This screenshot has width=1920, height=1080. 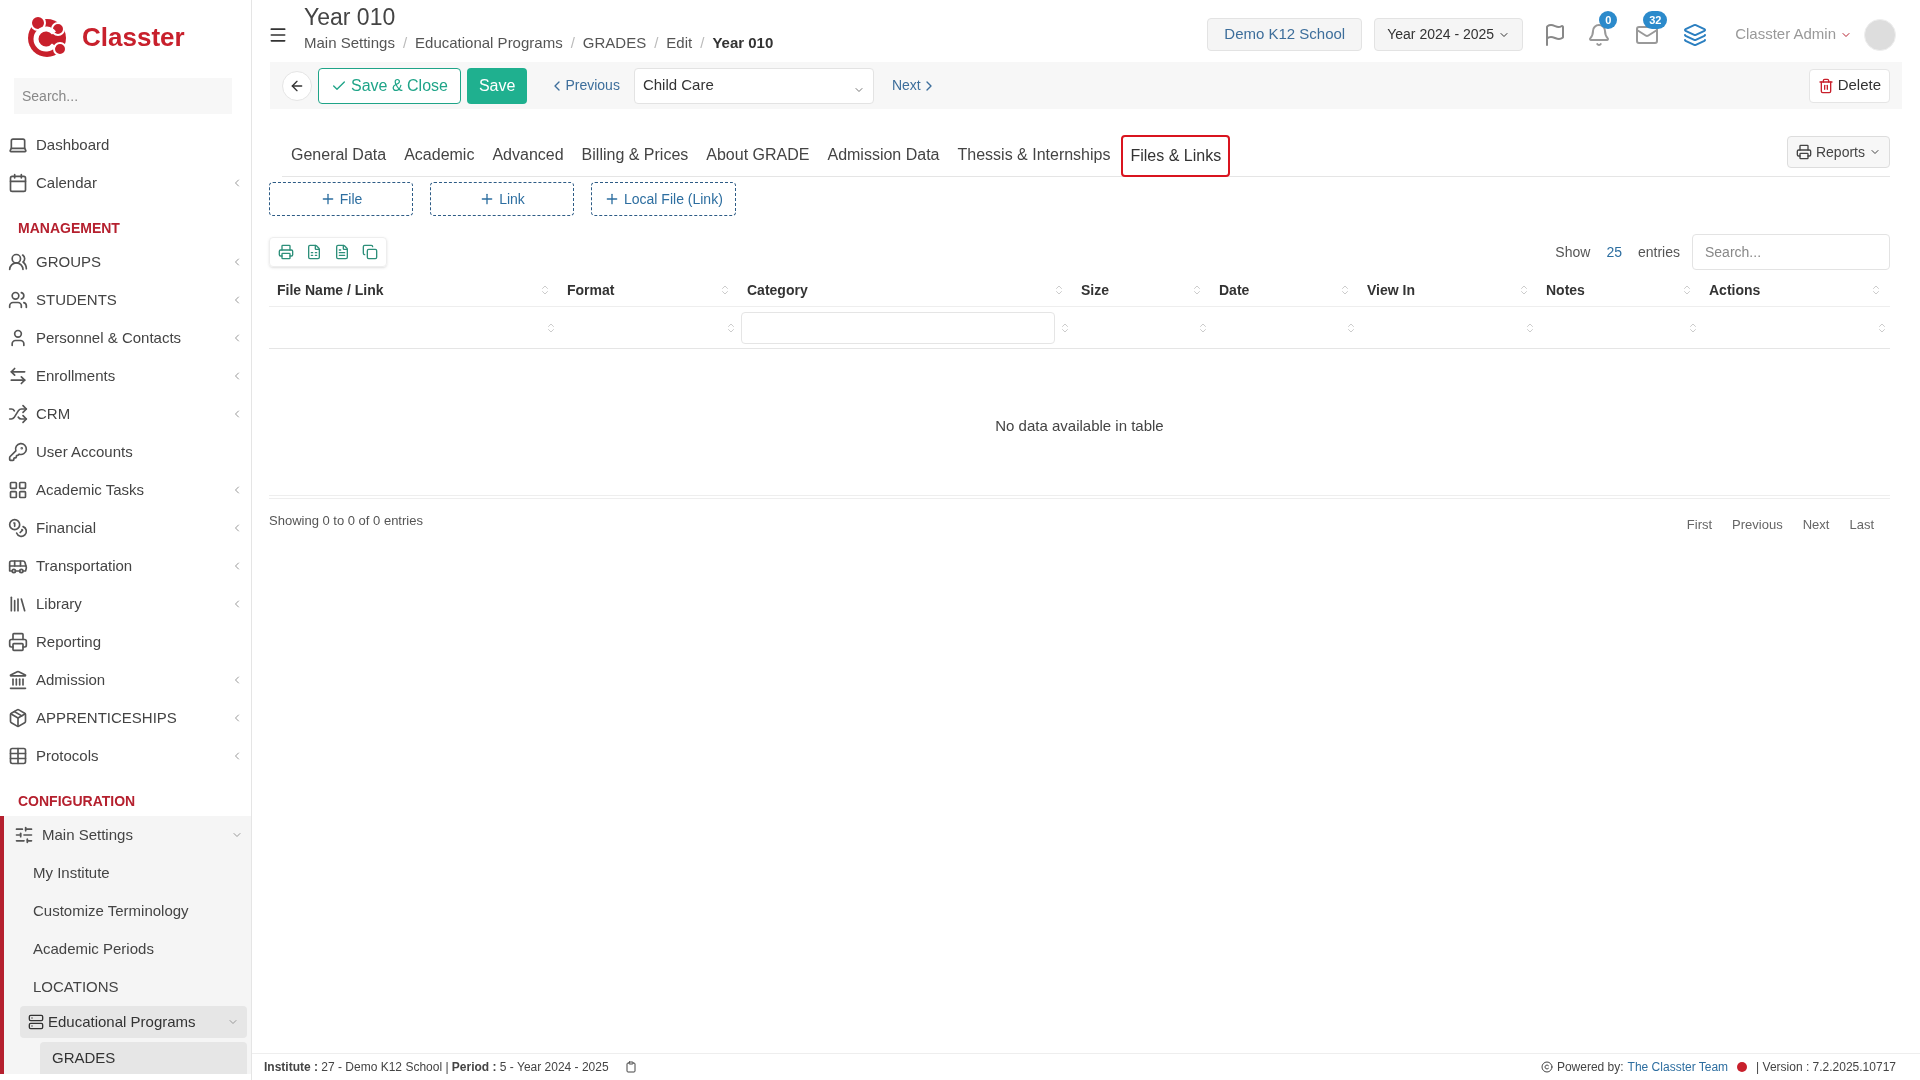 What do you see at coordinates (314, 252) in the screenshot?
I see `excel-icon` at bounding box center [314, 252].